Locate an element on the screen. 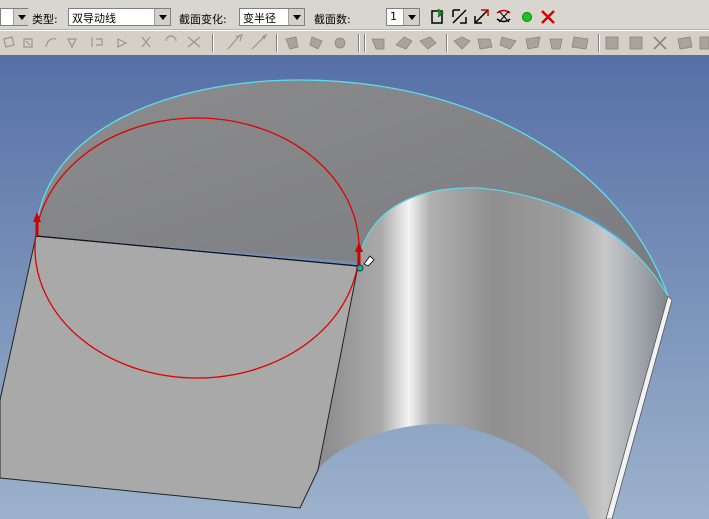 The image size is (709, 519). pick-point-marker is located at coordinates (360, 268).